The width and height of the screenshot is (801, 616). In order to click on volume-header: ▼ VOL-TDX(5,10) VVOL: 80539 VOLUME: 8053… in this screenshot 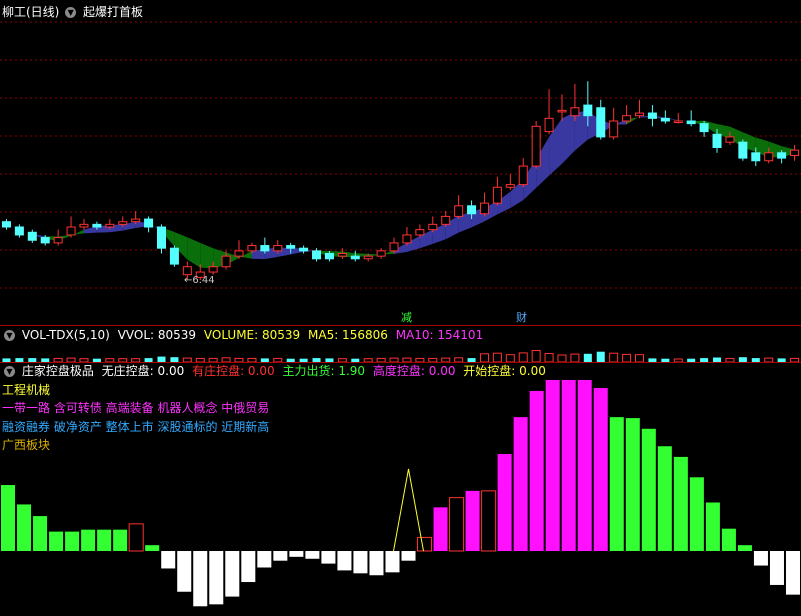, I will do `click(242, 335)`.